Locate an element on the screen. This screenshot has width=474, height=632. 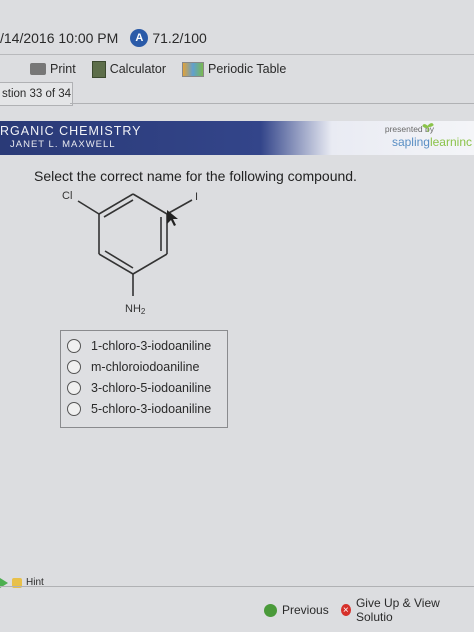
printer-icon is located at coordinates (38, 69).